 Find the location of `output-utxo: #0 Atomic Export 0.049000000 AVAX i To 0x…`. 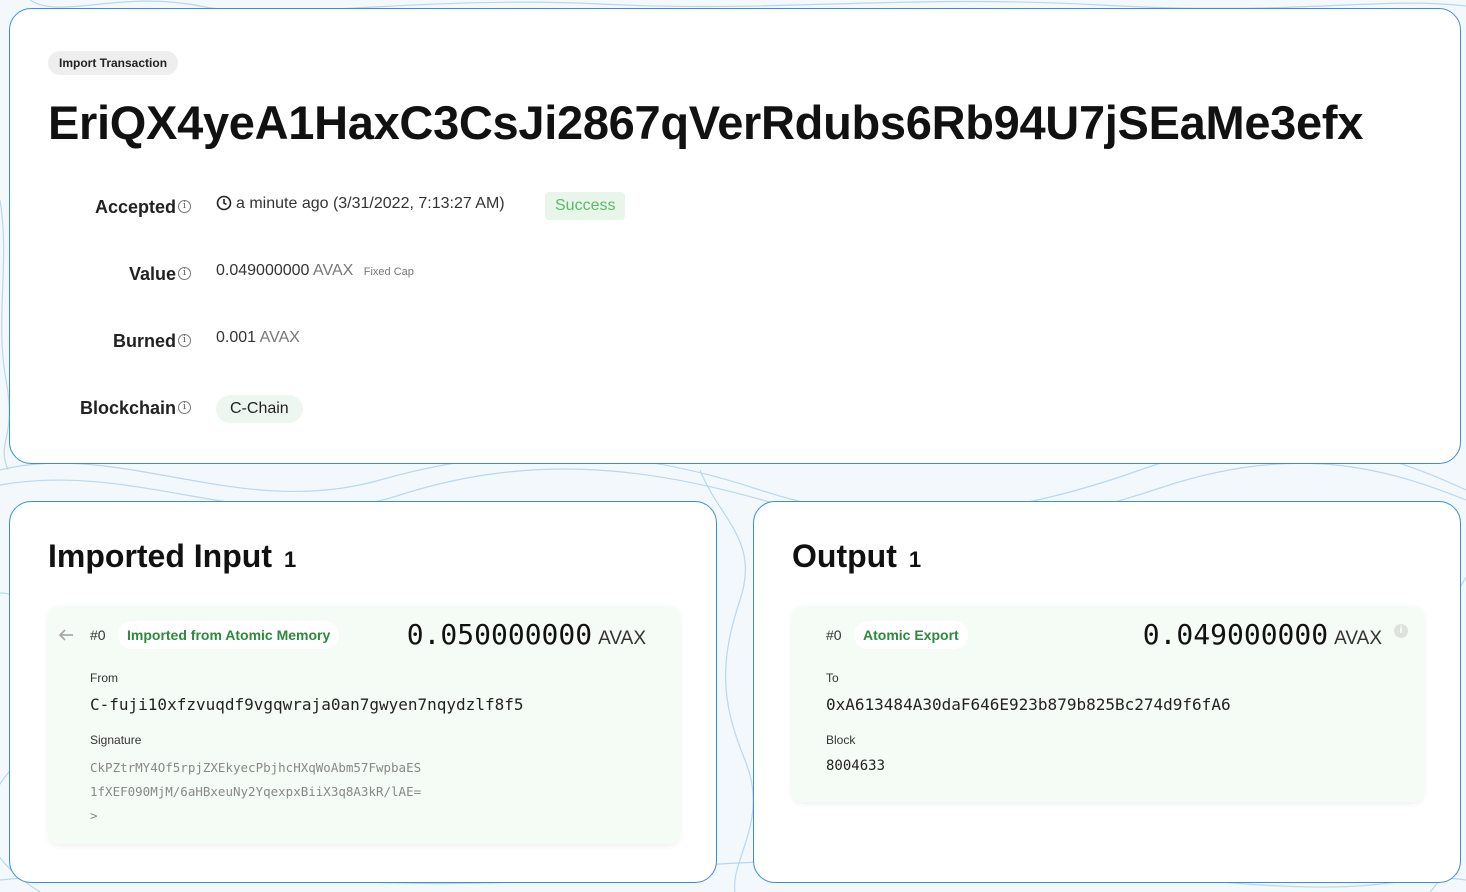

output-utxo: #0 Atomic Export 0.049000000 AVAX i To 0x… is located at coordinates (1108, 704).